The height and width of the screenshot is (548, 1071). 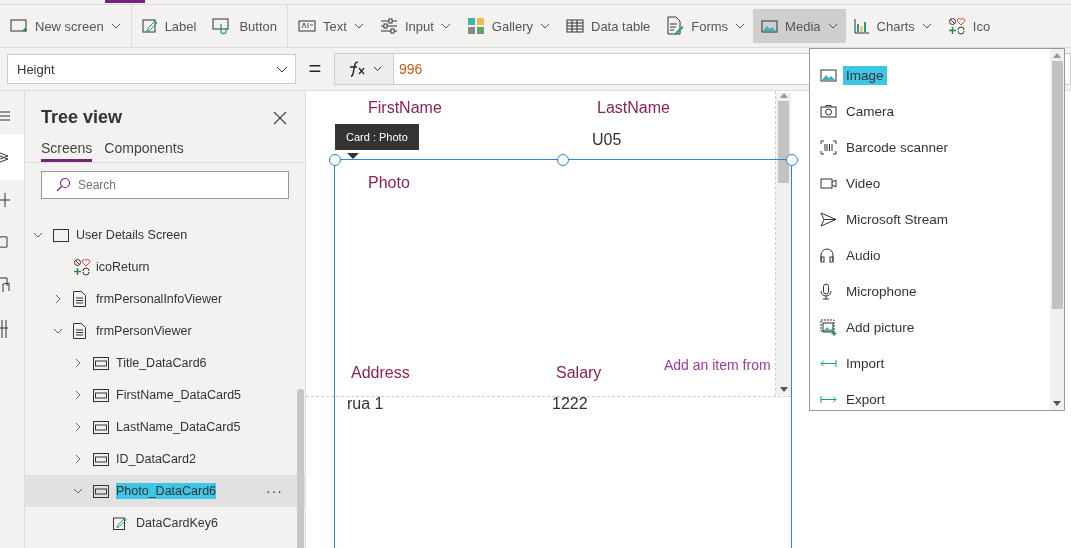 I want to click on toolbar-button: Input, so click(x=415, y=26).